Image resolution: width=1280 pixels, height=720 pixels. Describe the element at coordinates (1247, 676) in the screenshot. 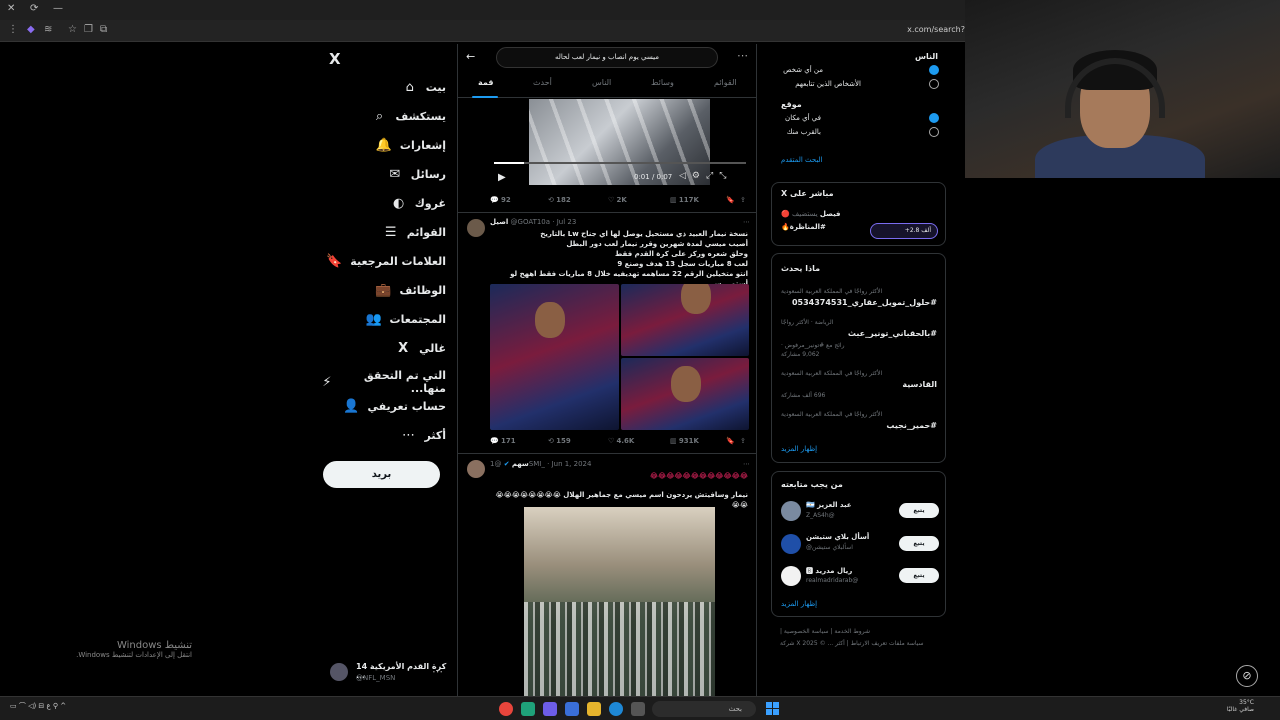

I see `visual-search-icon: ⊘` at that location.